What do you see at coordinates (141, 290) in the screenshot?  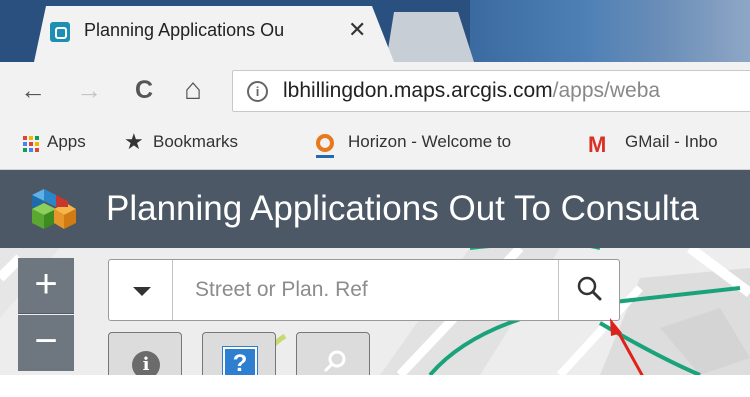 I see `search-source-dropdown` at bounding box center [141, 290].